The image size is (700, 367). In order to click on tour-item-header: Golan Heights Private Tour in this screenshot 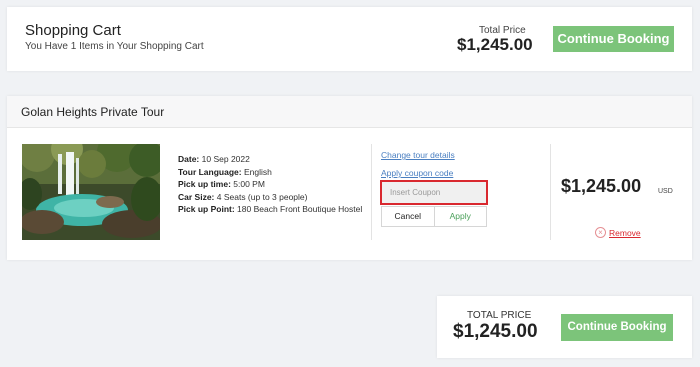, I will do `click(349, 112)`.